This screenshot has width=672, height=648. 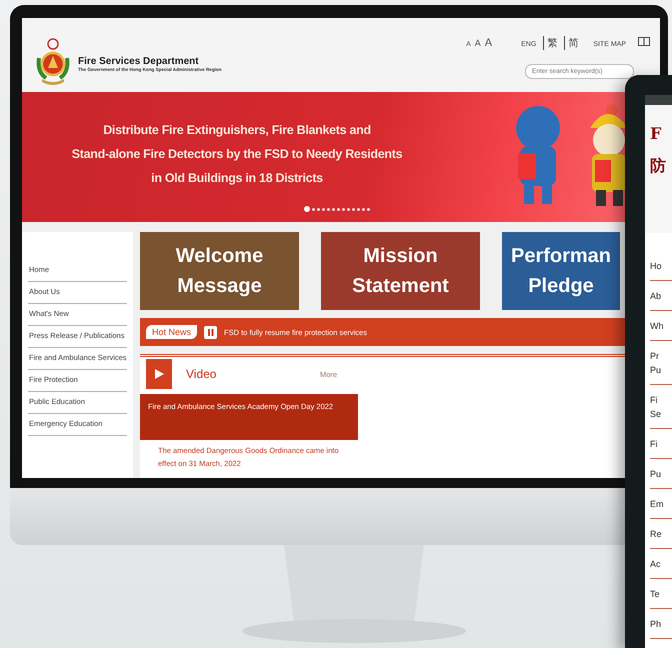 What do you see at coordinates (661, 624) in the screenshot?
I see `tablet-menu-item: Ph` at bounding box center [661, 624].